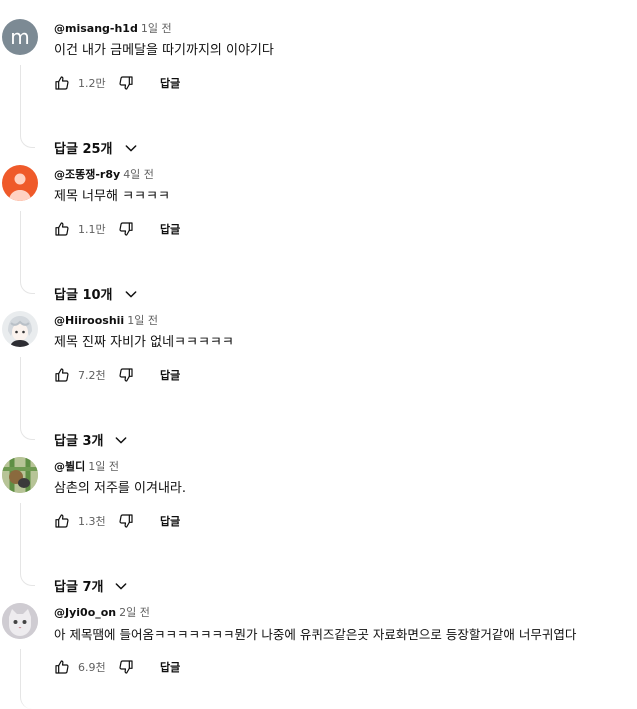 Image resolution: width=637 pixels, height=709 pixels. Describe the element at coordinates (134, 612) in the screenshot. I see `comment-time: 2일 전` at that location.